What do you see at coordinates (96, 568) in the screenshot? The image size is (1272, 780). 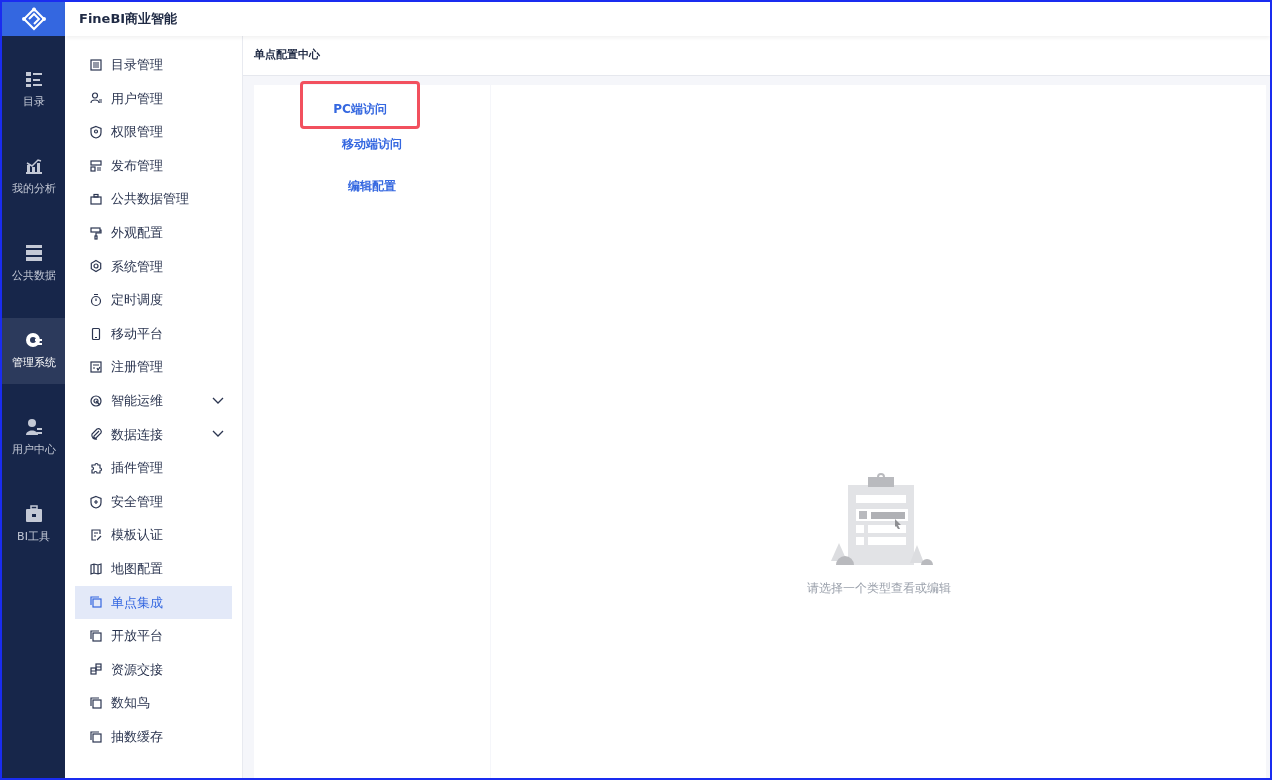 I see `map-icon` at bounding box center [96, 568].